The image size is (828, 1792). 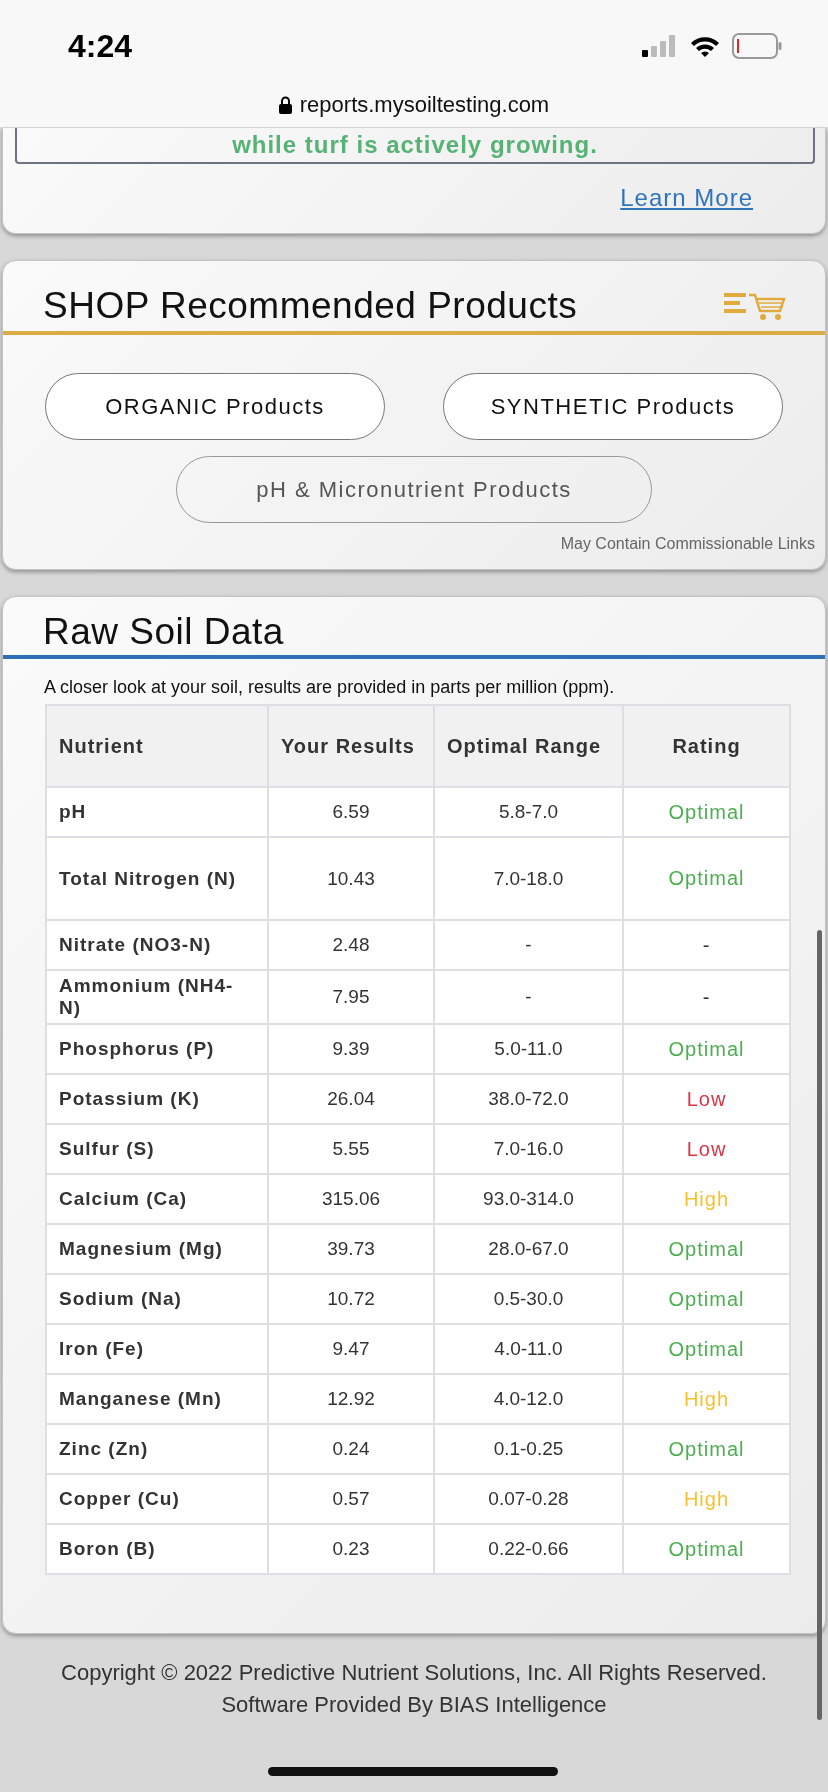 I want to click on result-cell: 39.73, so click(x=351, y=1249).